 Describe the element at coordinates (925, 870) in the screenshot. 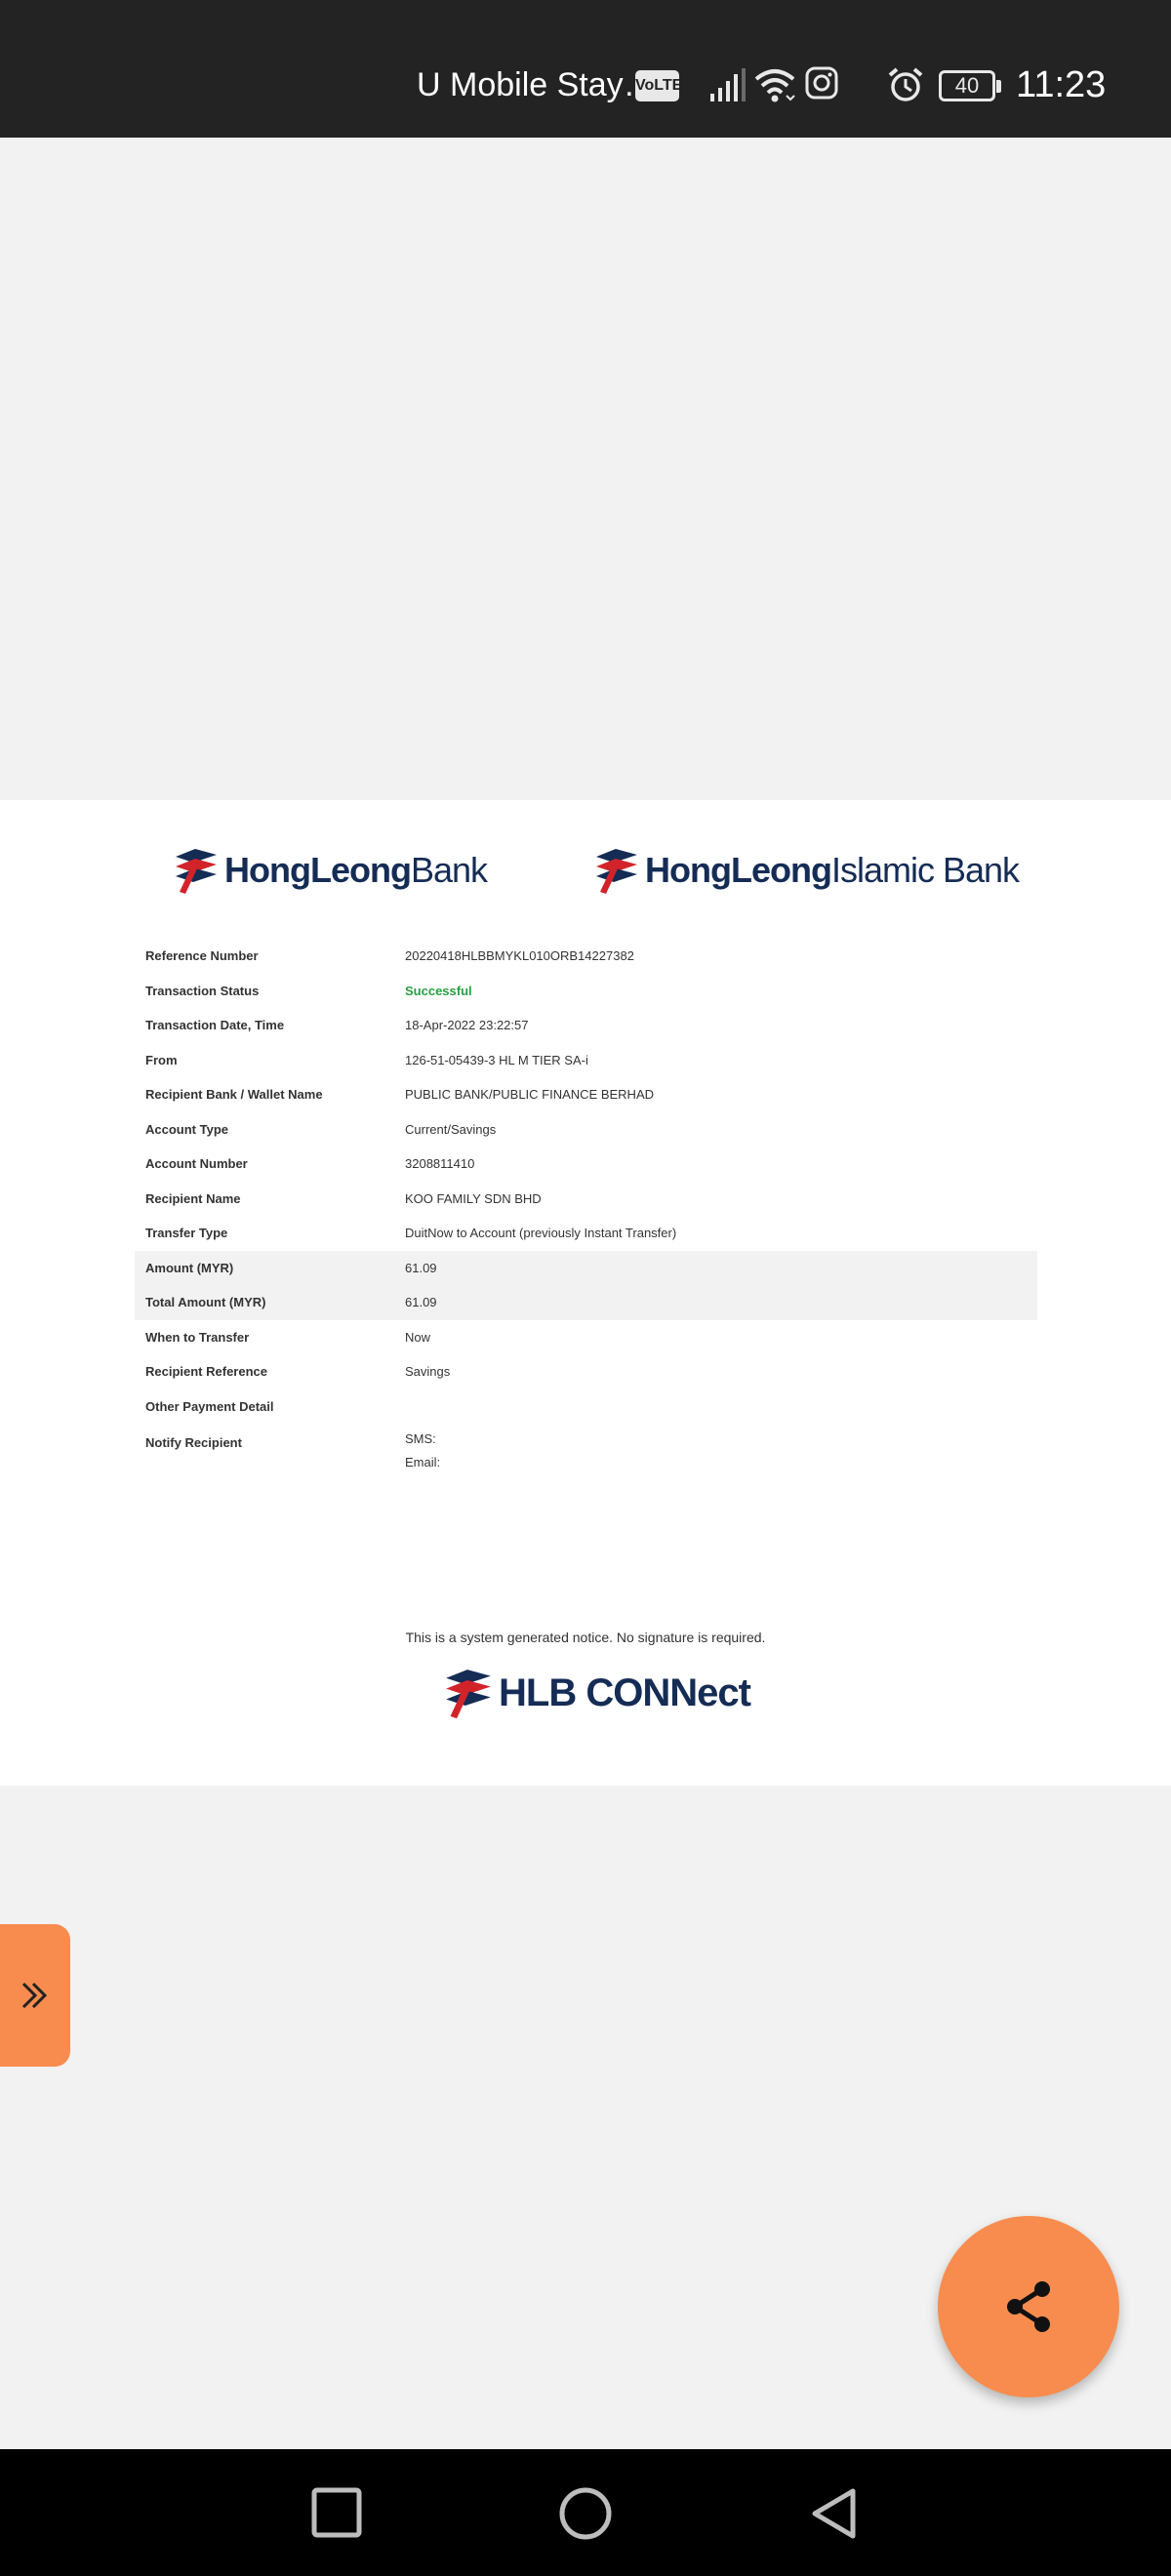

I see `hlib-brand-regular: Islamic Bank` at that location.